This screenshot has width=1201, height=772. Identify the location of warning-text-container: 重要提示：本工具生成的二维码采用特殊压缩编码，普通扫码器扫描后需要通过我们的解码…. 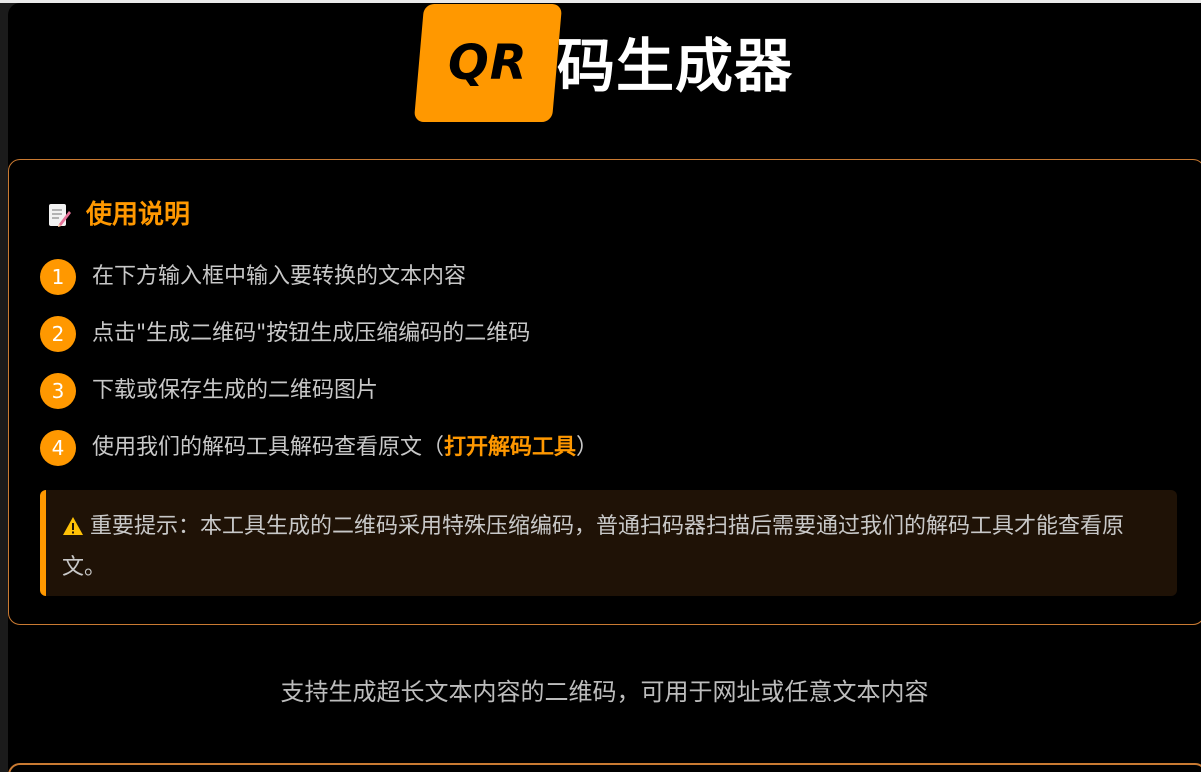
(610, 547).